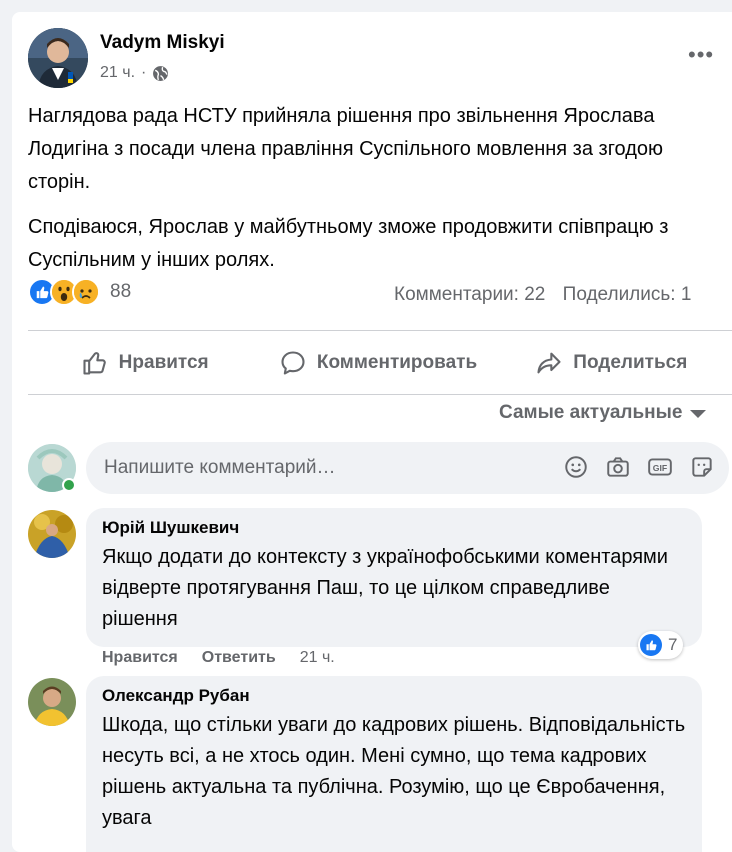 This screenshot has height=852, width=732. What do you see at coordinates (161, 73) in the screenshot?
I see `globe-icon` at bounding box center [161, 73].